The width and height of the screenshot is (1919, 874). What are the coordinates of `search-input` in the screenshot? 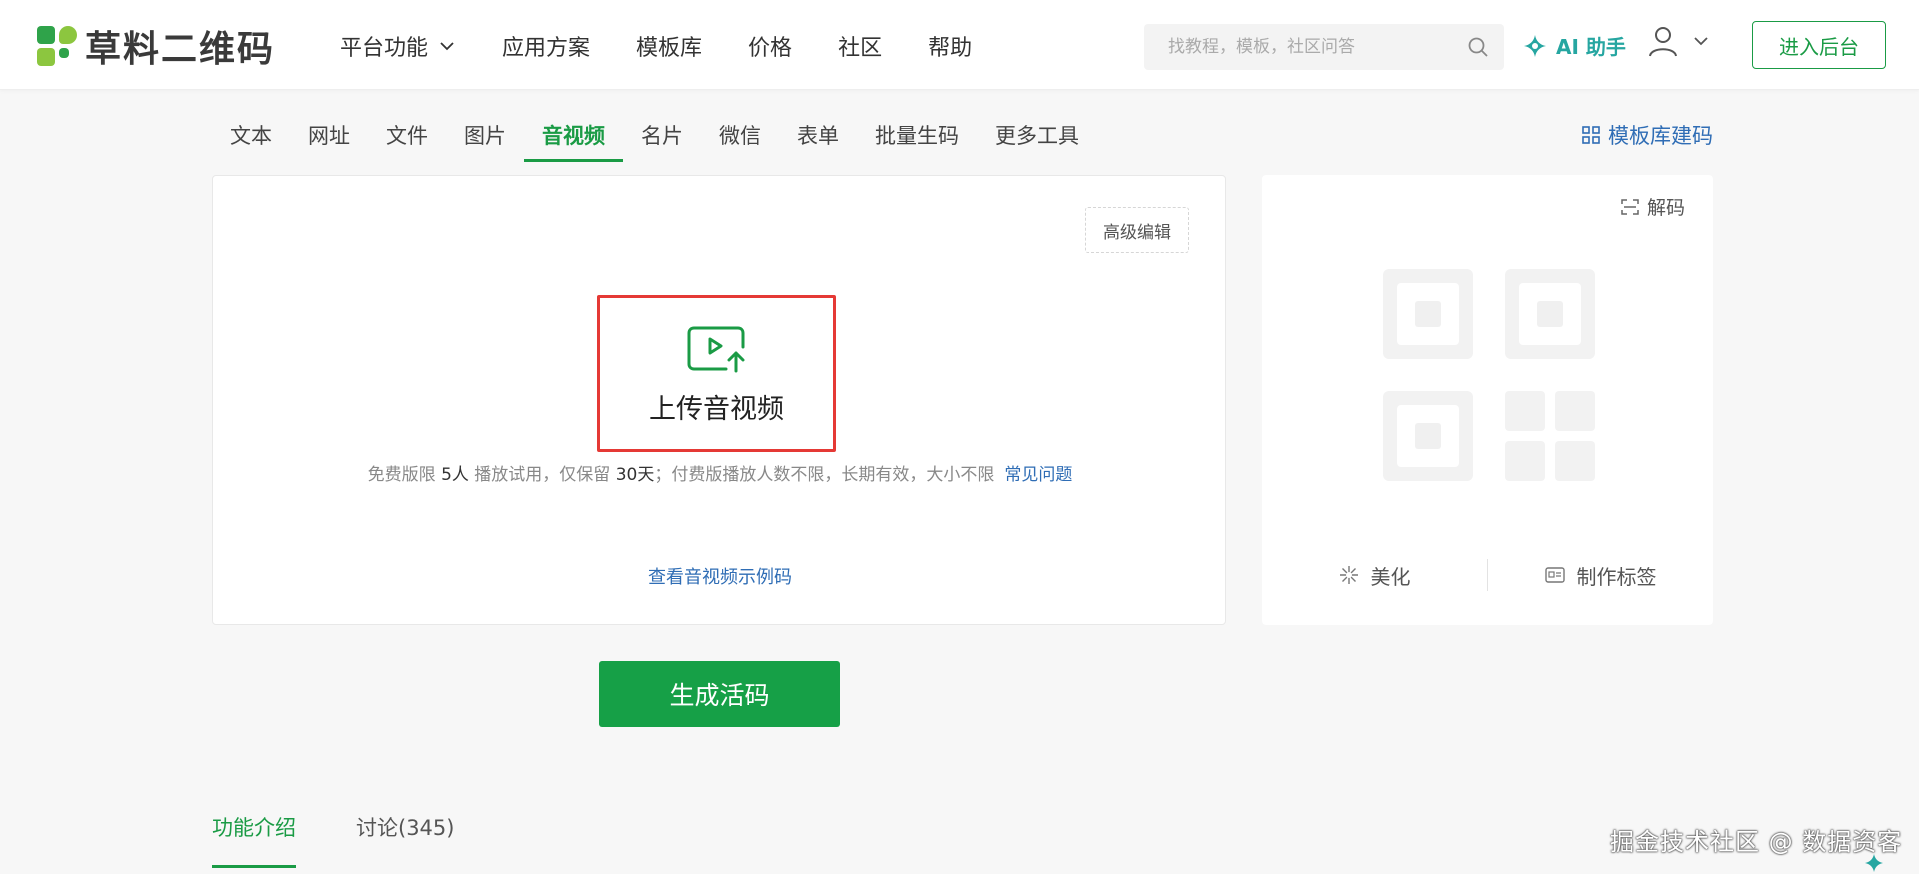 It's located at (1304, 47).